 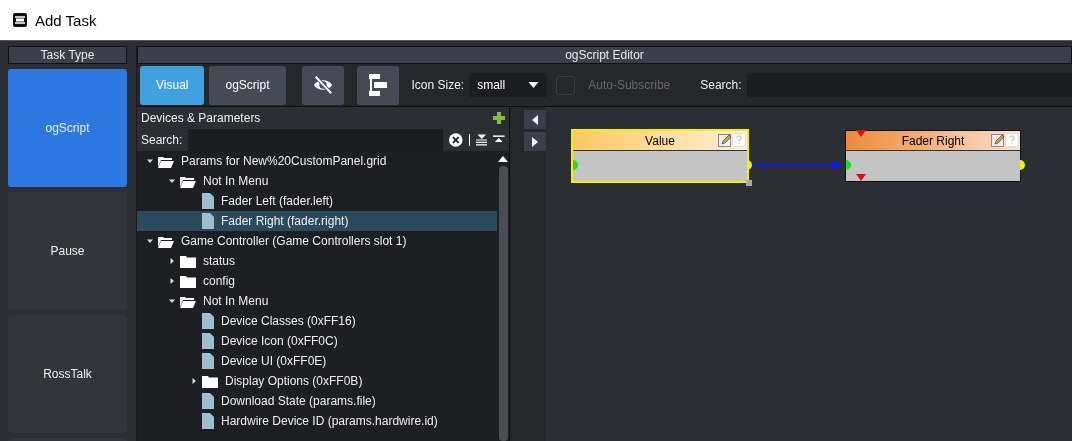 I want to click on right-arrow-icon, so click(x=535, y=141).